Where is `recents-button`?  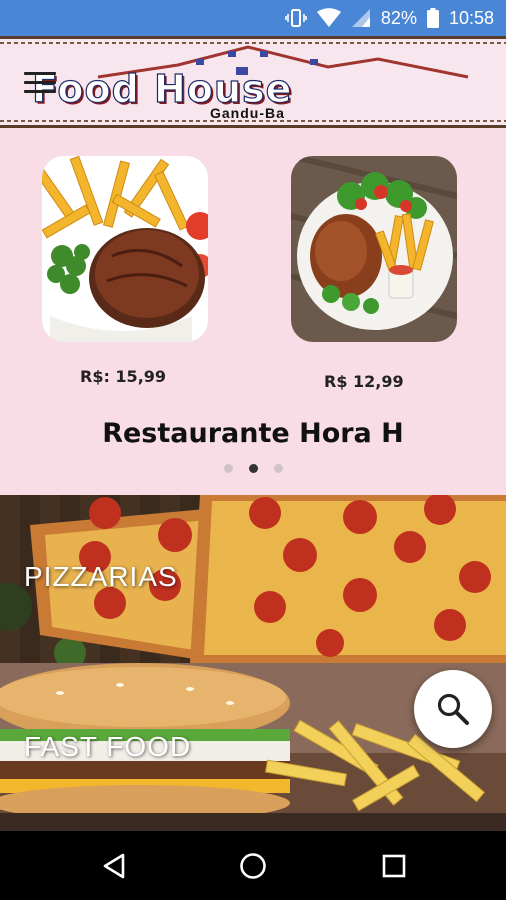 recents-button is located at coordinates (394, 866).